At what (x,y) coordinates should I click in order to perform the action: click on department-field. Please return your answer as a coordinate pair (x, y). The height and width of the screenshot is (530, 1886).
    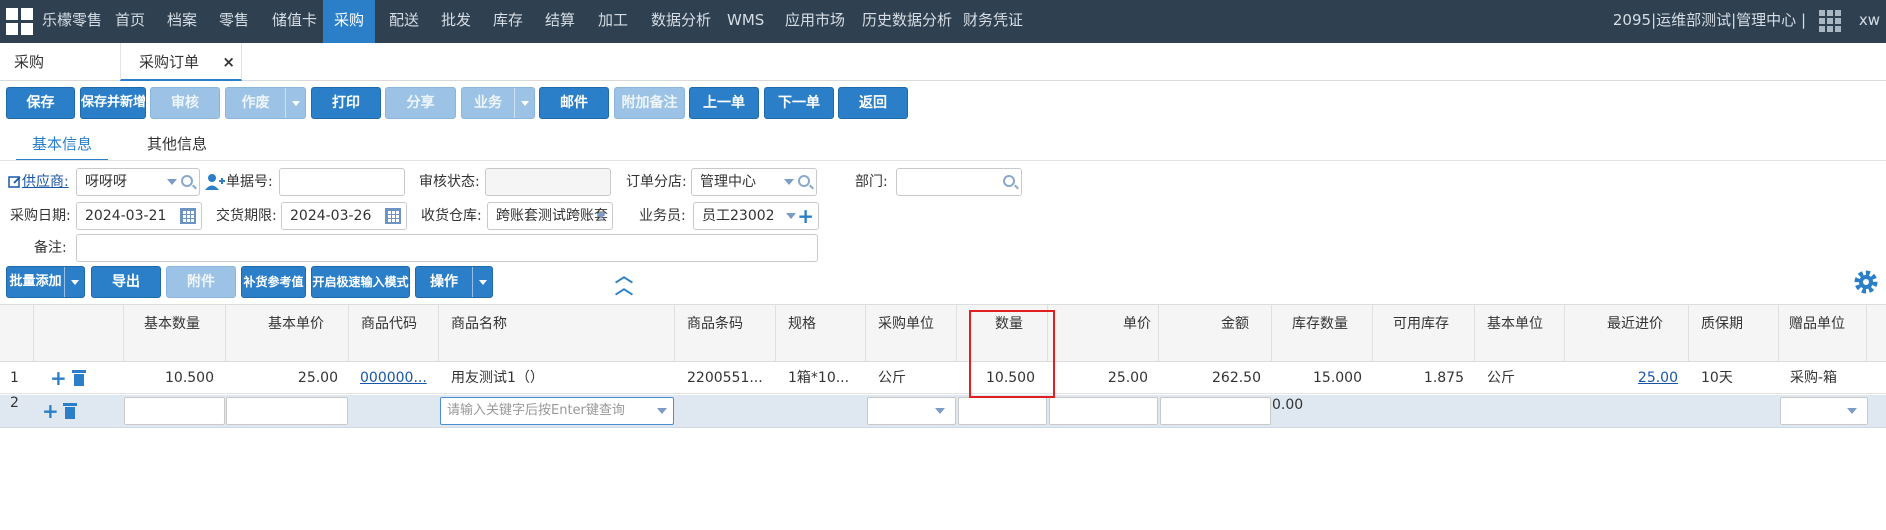
    Looking at the image, I should click on (959, 182).